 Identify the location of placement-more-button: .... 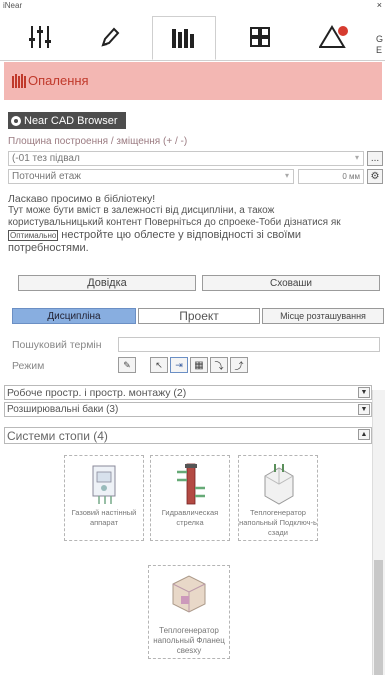
(375, 158).